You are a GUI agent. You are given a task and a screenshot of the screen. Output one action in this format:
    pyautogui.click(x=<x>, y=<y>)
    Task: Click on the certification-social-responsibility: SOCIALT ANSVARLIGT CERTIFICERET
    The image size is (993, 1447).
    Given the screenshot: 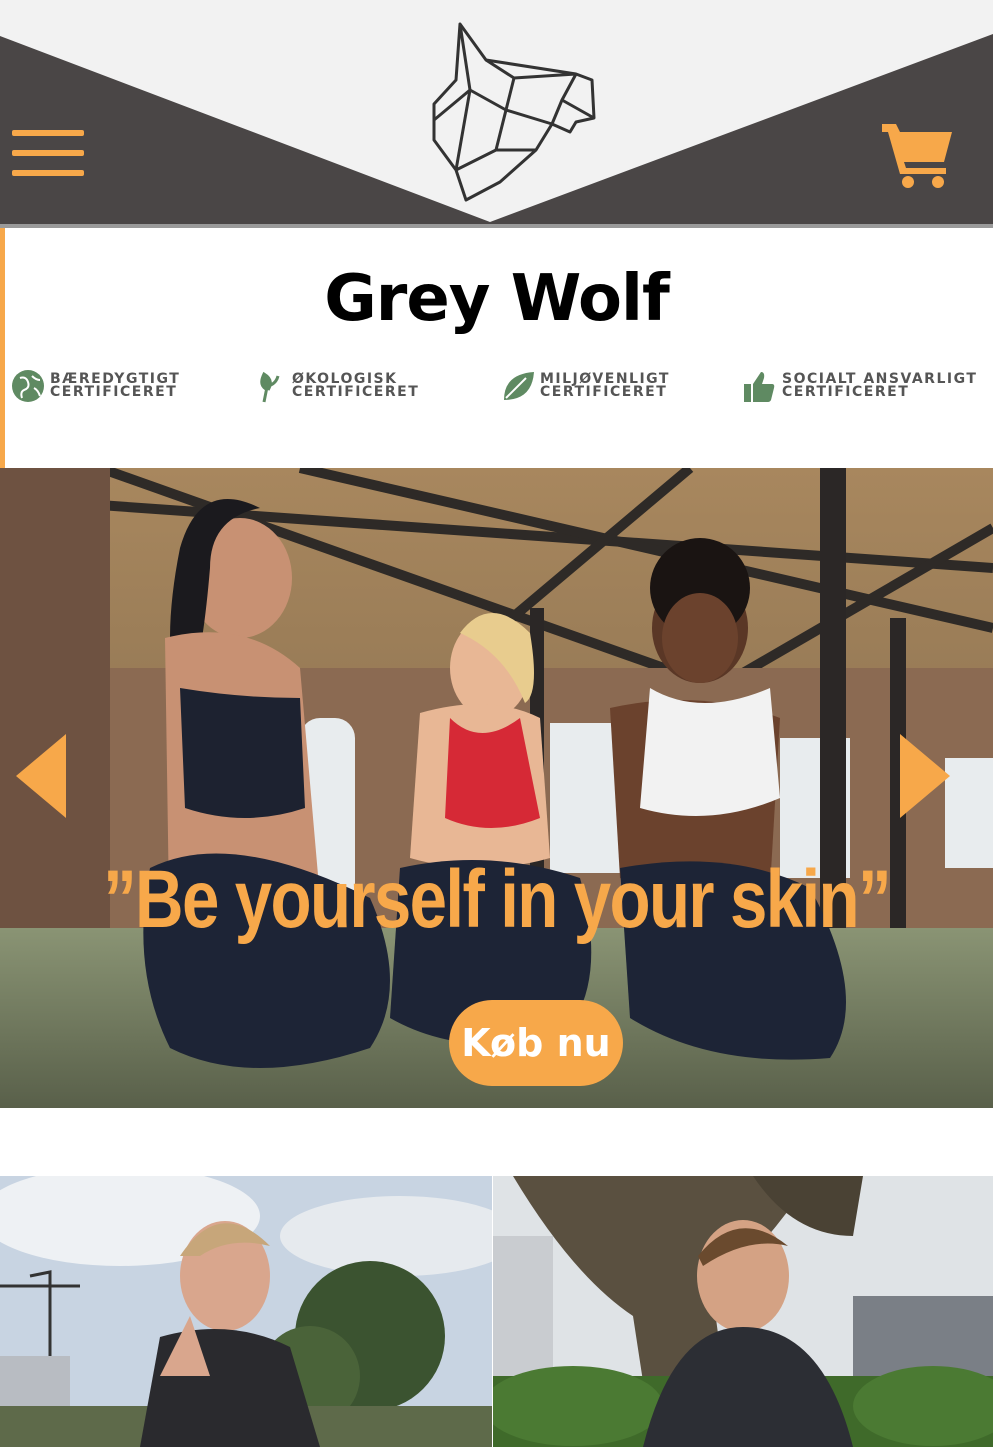 What is the action you would take?
    pyautogui.click(x=859, y=386)
    